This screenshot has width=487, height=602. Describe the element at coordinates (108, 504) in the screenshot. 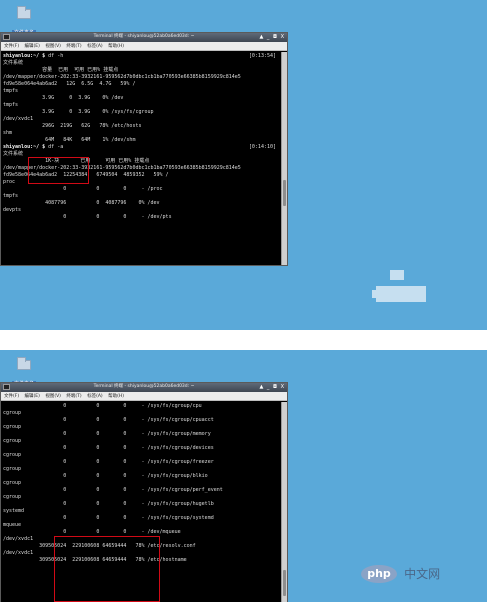

I see `output-line: 0 0 0 - /sys/fs/cgroup/hugetlb` at that location.